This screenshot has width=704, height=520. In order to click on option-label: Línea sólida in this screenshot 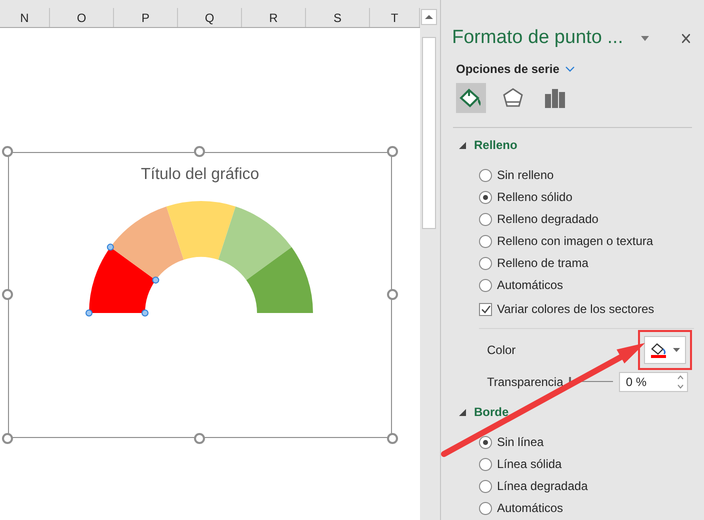, I will do `click(529, 464)`.